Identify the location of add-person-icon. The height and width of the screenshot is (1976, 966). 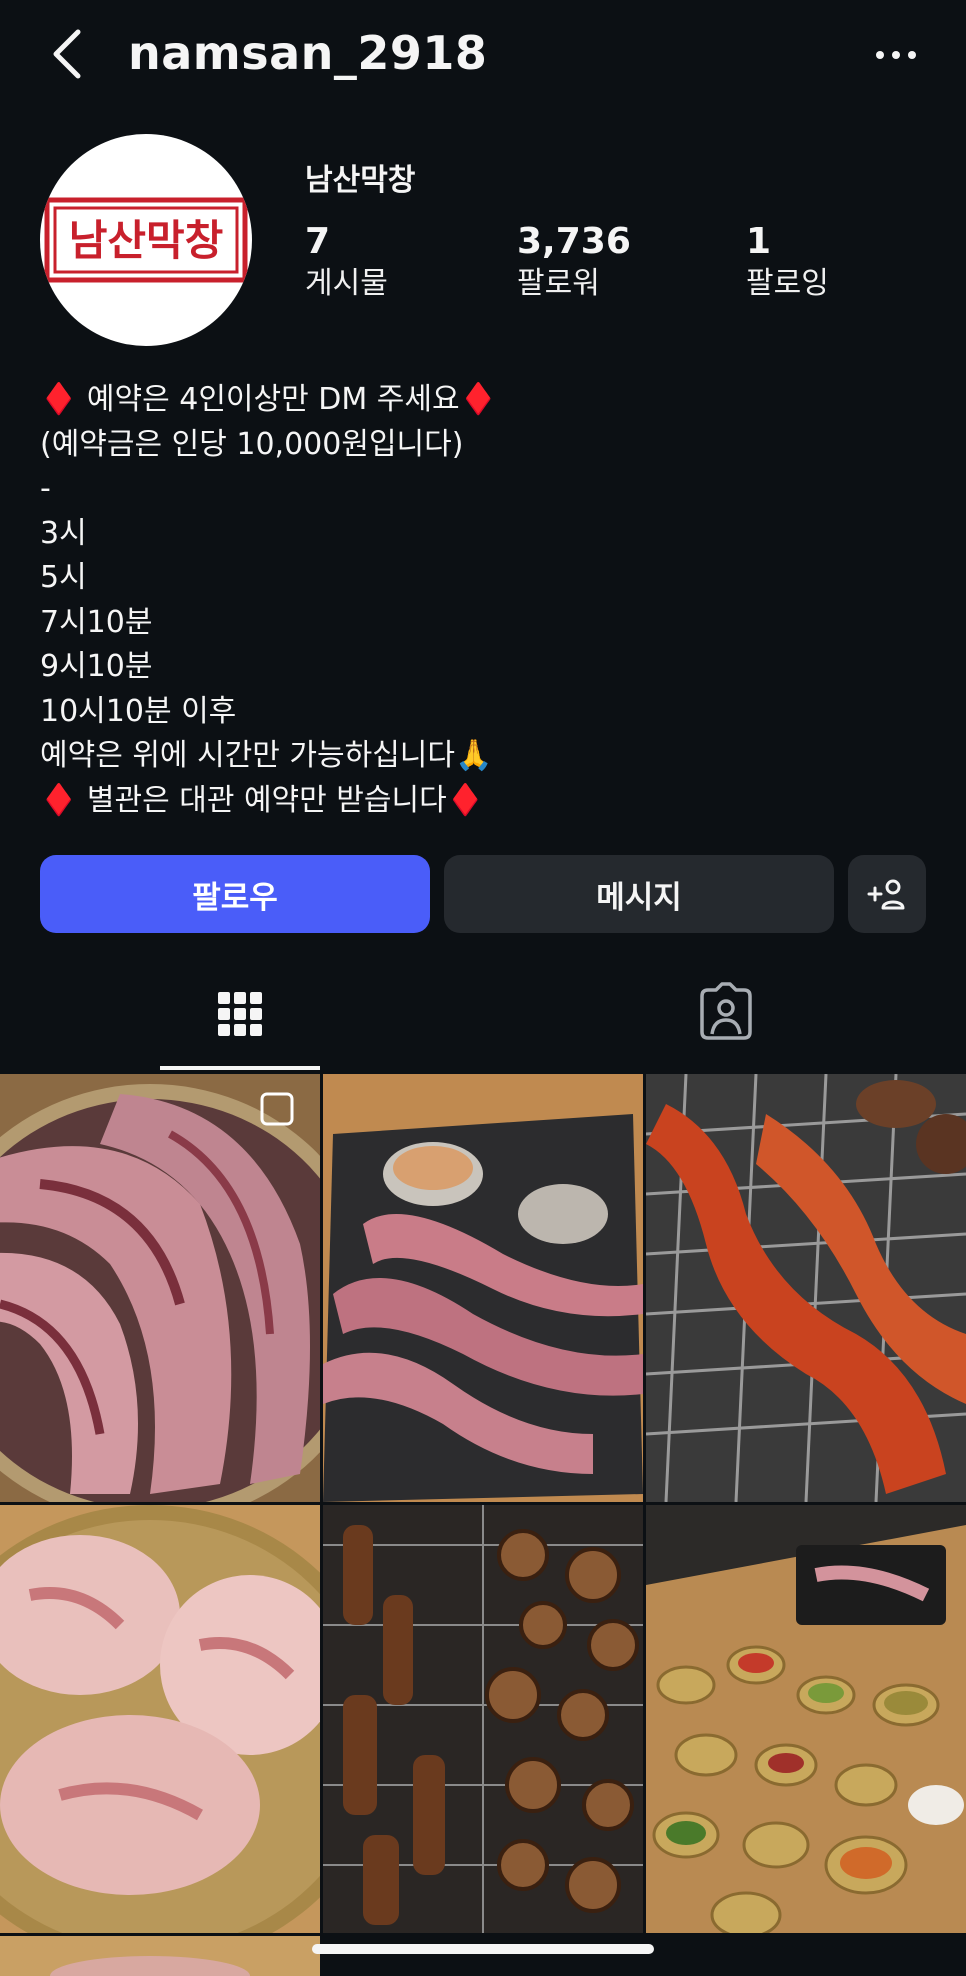
(886, 894).